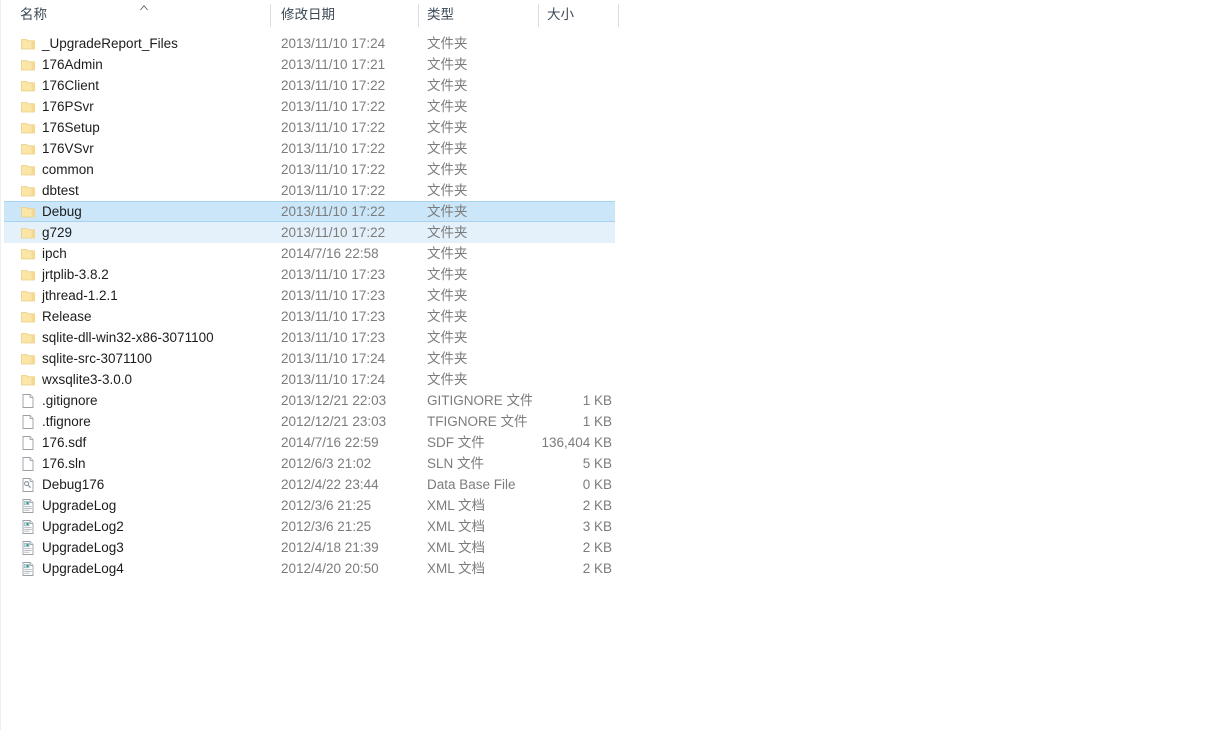 This screenshot has width=1222, height=730. Describe the element at coordinates (28, 548) in the screenshot. I see `xml-document-icon` at that location.